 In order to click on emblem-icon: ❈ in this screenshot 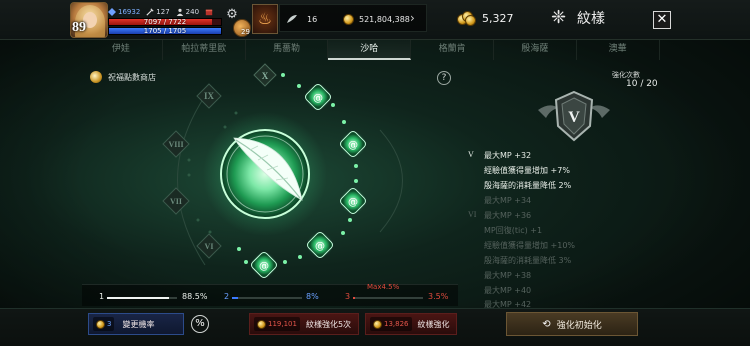, I will do `click(559, 17)`.